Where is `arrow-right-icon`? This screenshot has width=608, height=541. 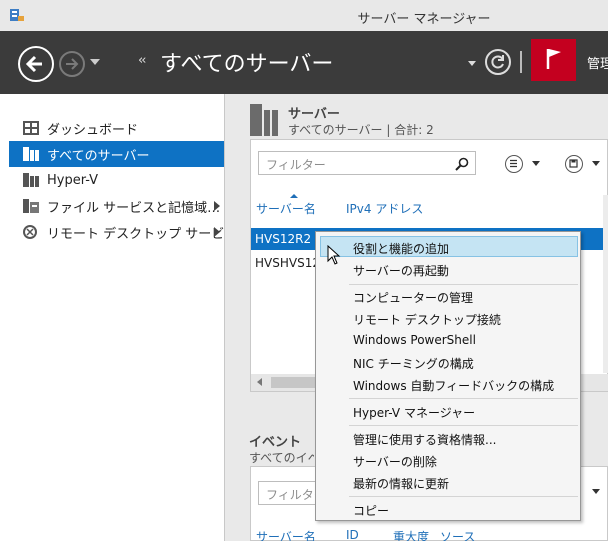
arrow-right-icon is located at coordinates (72, 64).